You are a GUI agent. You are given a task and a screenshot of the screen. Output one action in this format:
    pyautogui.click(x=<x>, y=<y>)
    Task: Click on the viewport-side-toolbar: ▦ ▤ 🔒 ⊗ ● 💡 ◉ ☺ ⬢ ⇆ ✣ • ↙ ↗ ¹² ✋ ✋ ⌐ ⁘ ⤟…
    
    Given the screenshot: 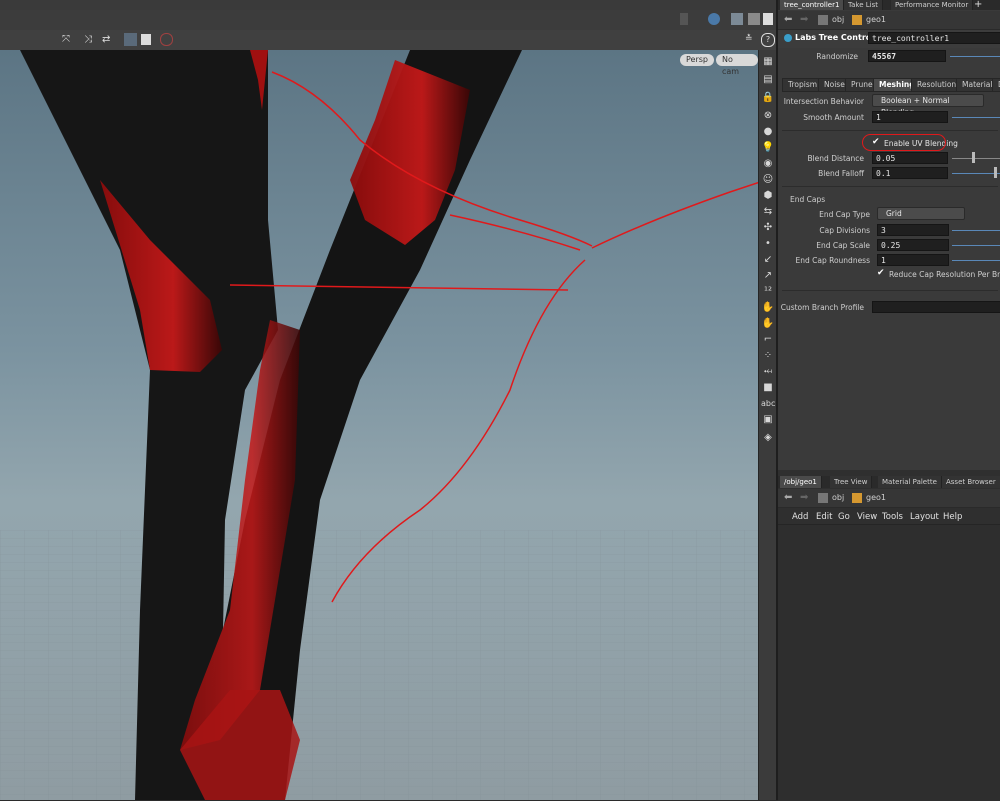 What is the action you would take?
    pyautogui.click(x=767, y=425)
    